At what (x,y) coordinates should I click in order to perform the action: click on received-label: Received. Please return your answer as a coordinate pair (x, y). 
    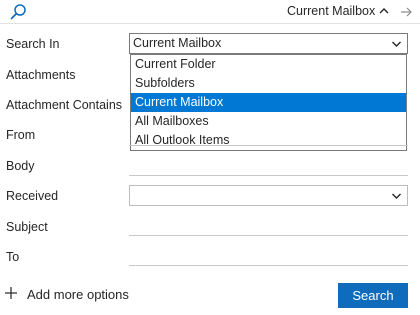
    Looking at the image, I should click on (32, 196).